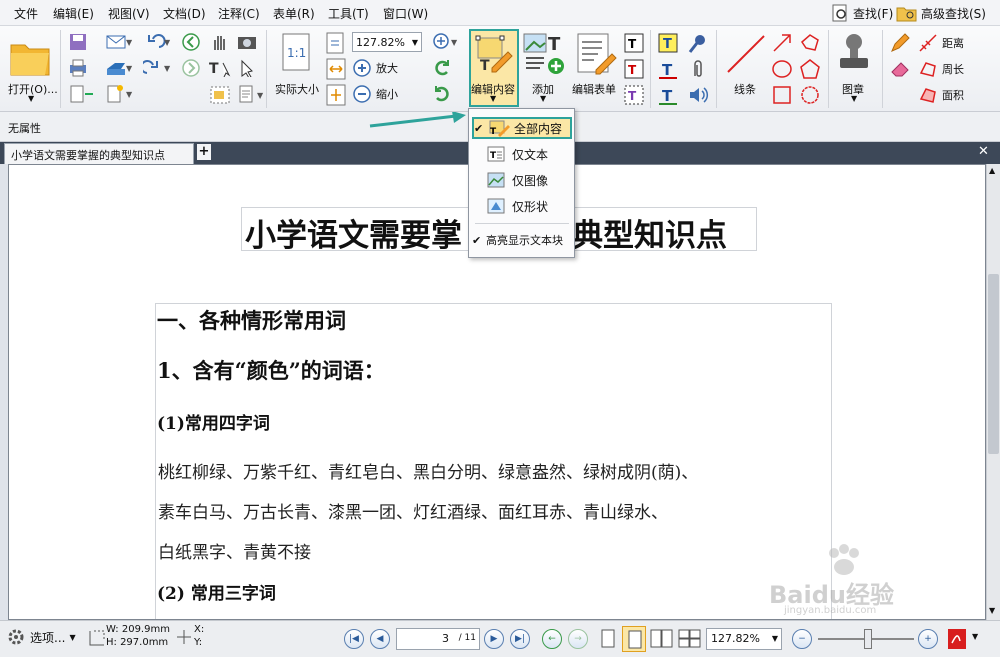 The image size is (1000, 657). Describe the element at coordinates (782, 95) in the screenshot. I see `rectangle-tool-icon` at that location.